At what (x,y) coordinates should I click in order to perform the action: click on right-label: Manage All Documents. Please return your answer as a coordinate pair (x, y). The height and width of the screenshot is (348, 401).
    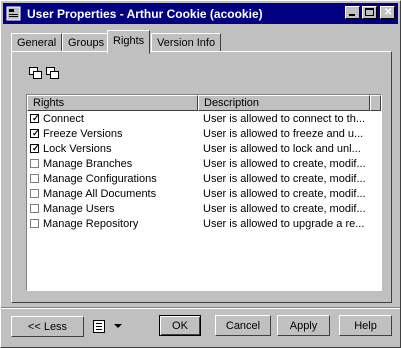
    Looking at the image, I should click on (100, 193).